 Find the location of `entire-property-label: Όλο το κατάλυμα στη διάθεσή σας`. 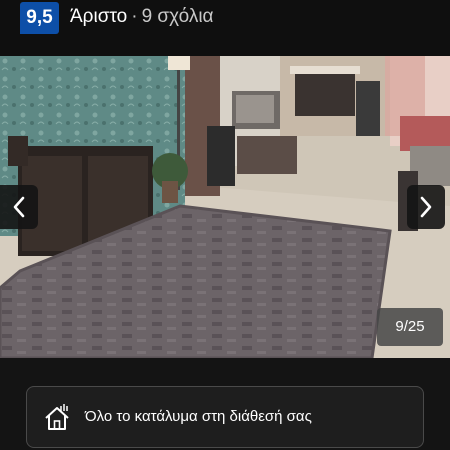

entire-property-label: Όλο το κατάλυμα στη διάθεσή σας is located at coordinates (198, 416).